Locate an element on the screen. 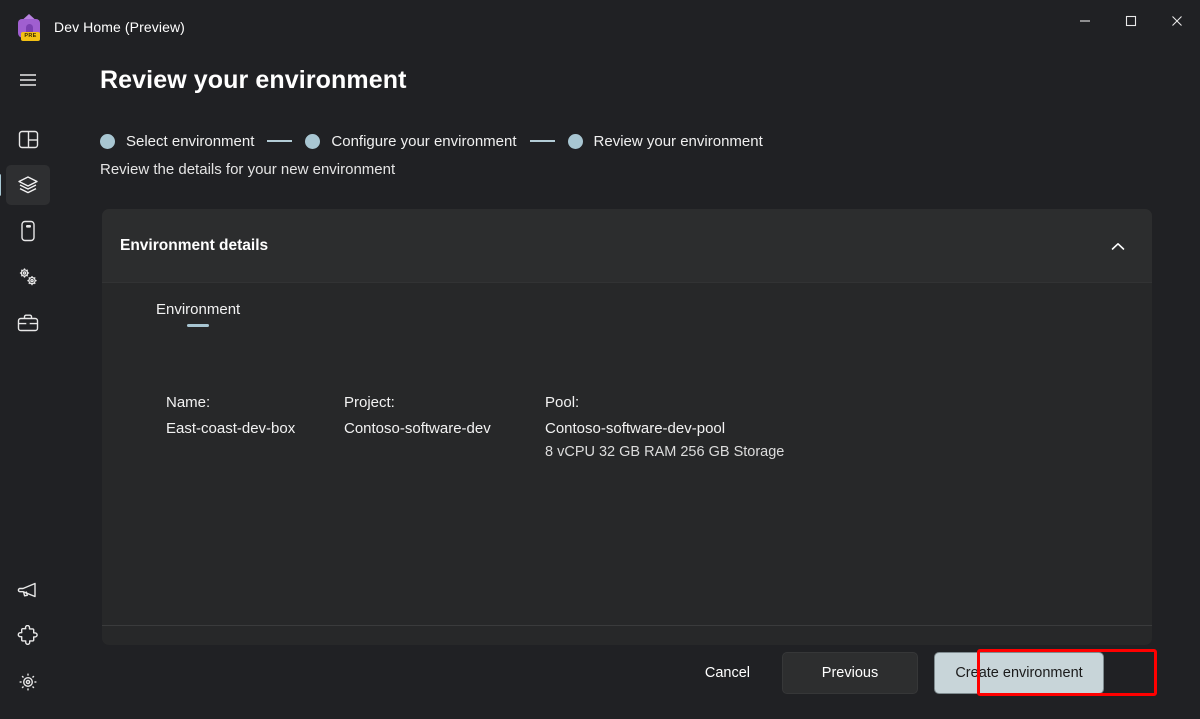 The width and height of the screenshot is (1200, 719). gear-icon is located at coordinates (28, 682).